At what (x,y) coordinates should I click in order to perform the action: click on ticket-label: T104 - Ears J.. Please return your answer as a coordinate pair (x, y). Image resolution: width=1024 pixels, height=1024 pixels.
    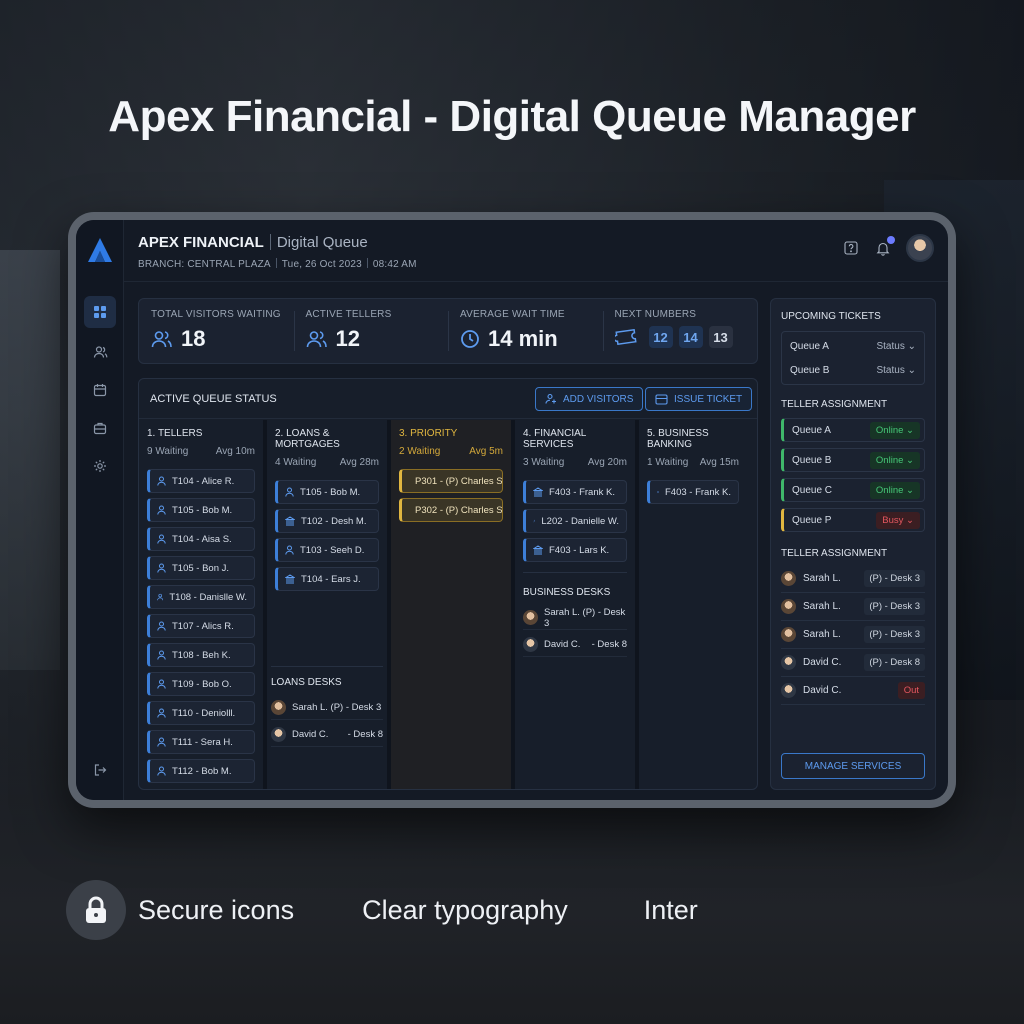
    Looking at the image, I should click on (331, 579).